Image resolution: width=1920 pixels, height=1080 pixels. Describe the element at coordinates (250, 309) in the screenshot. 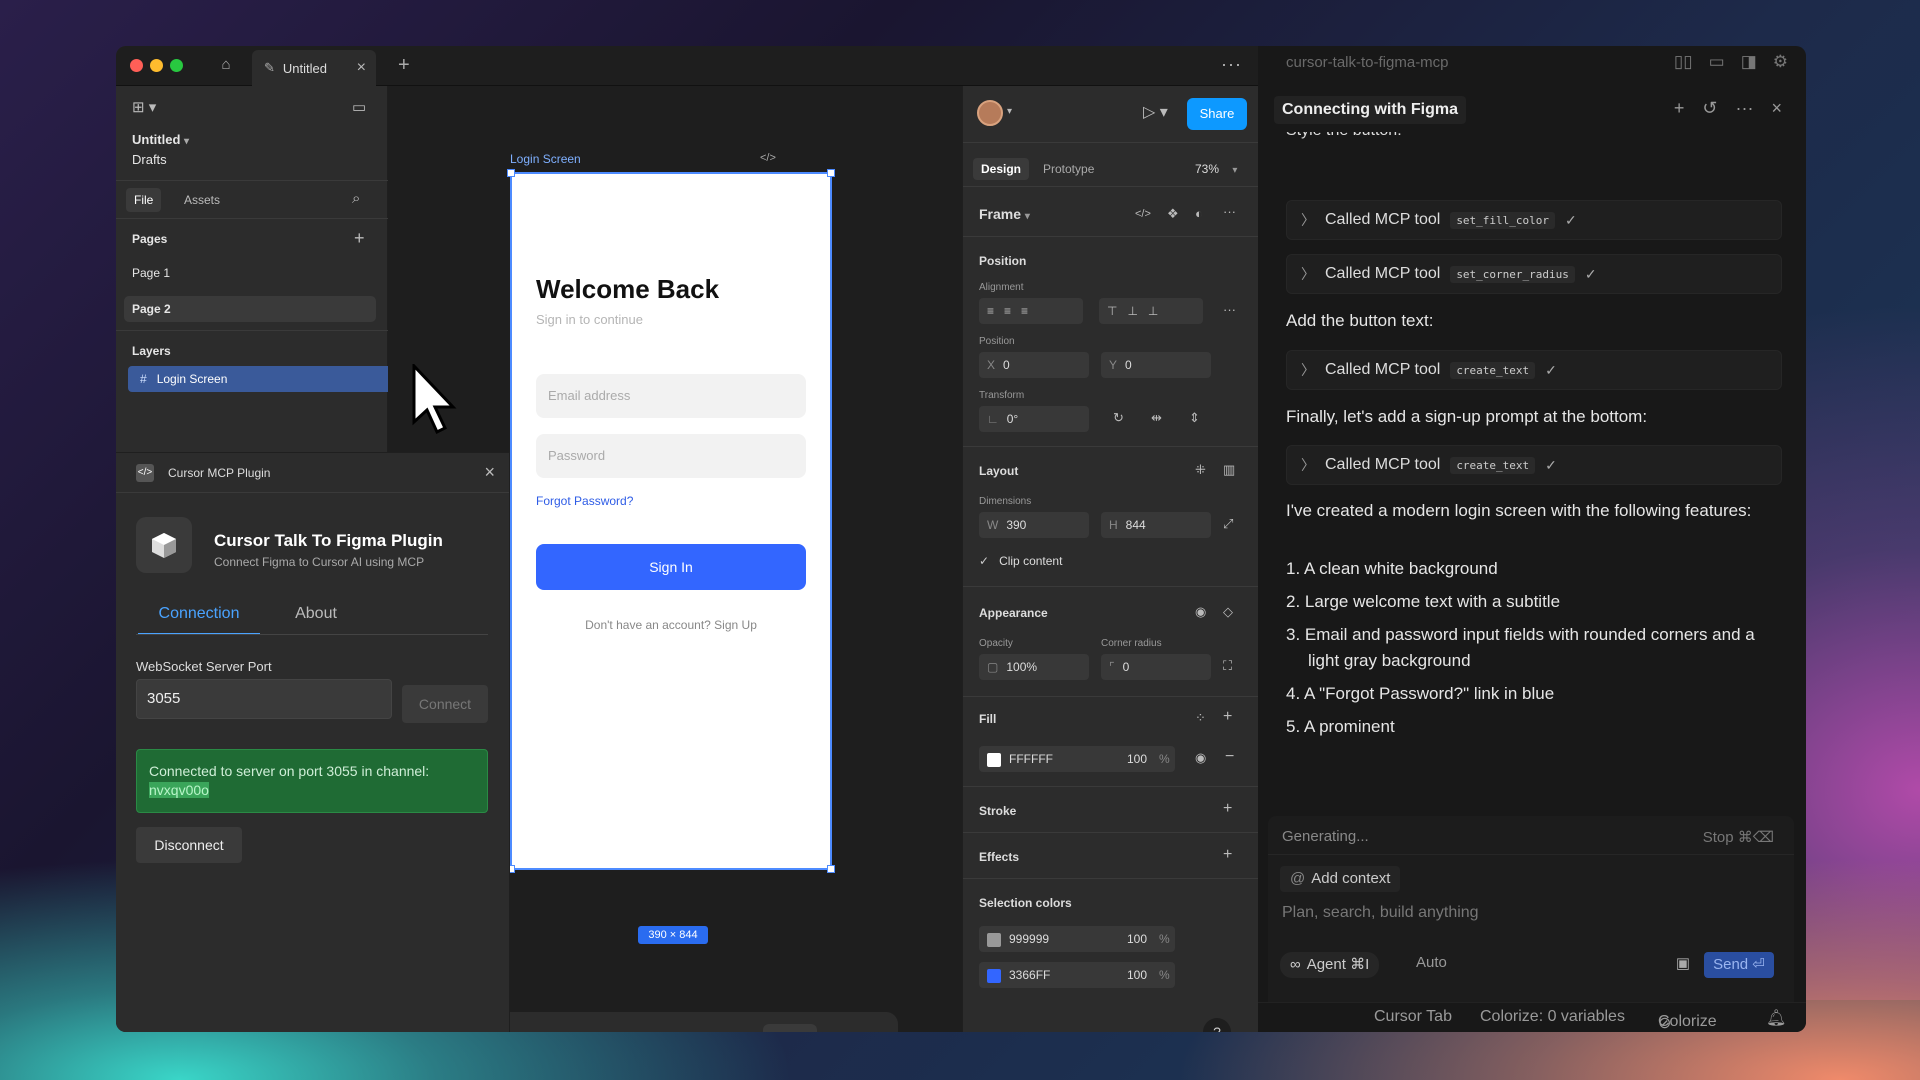

I see `page-item-2: Page 2` at that location.